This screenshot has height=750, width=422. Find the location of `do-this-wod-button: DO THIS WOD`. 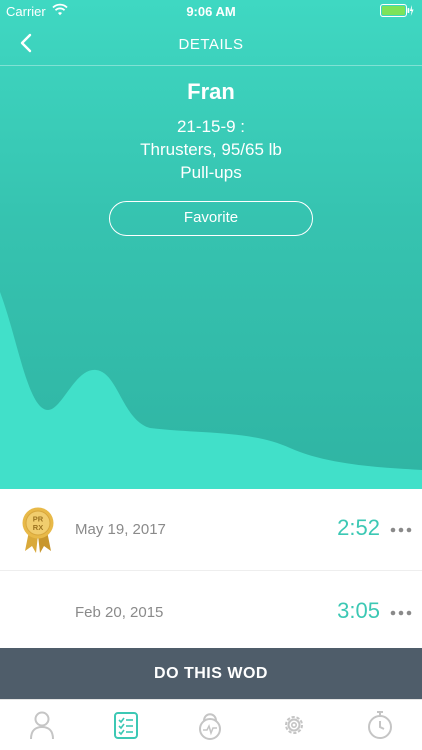

do-this-wod-button: DO THIS WOD is located at coordinates (211, 673).